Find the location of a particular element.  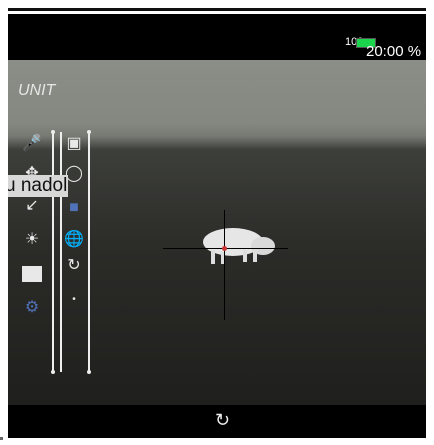

reticle-center-dot is located at coordinates (224, 248).